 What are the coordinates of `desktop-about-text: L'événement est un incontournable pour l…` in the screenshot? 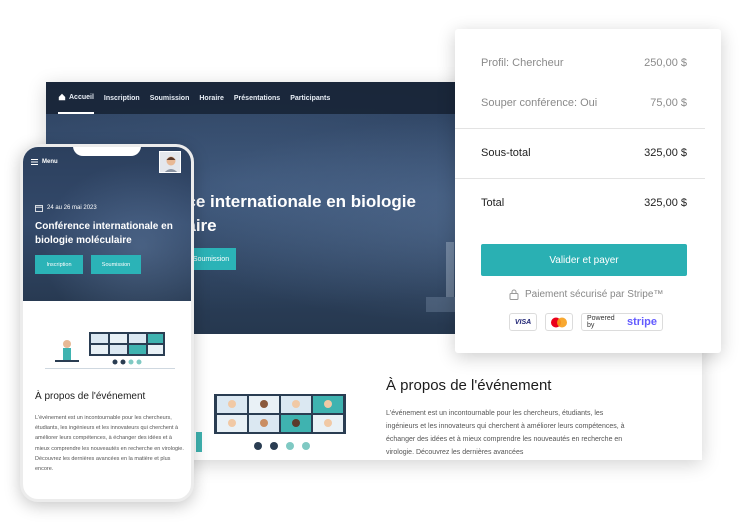 It's located at (505, 433).